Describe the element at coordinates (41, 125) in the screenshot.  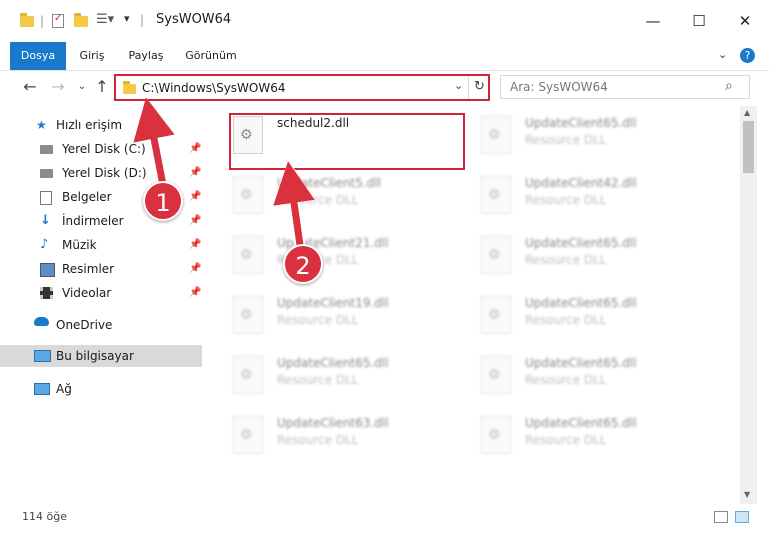
I see `star-icon: ★` at that location.